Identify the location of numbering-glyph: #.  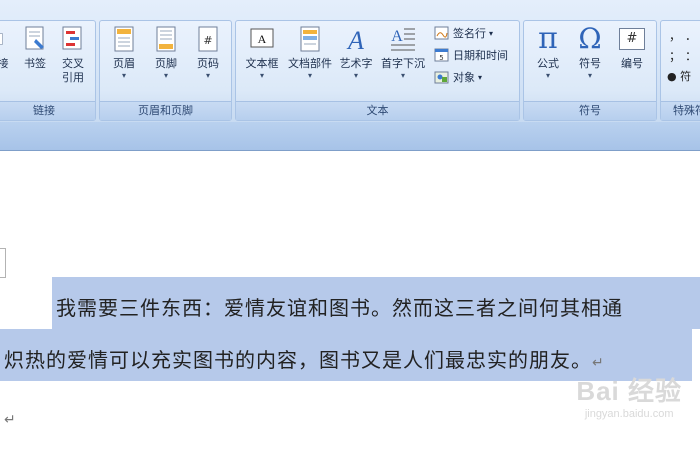
(632, 38).